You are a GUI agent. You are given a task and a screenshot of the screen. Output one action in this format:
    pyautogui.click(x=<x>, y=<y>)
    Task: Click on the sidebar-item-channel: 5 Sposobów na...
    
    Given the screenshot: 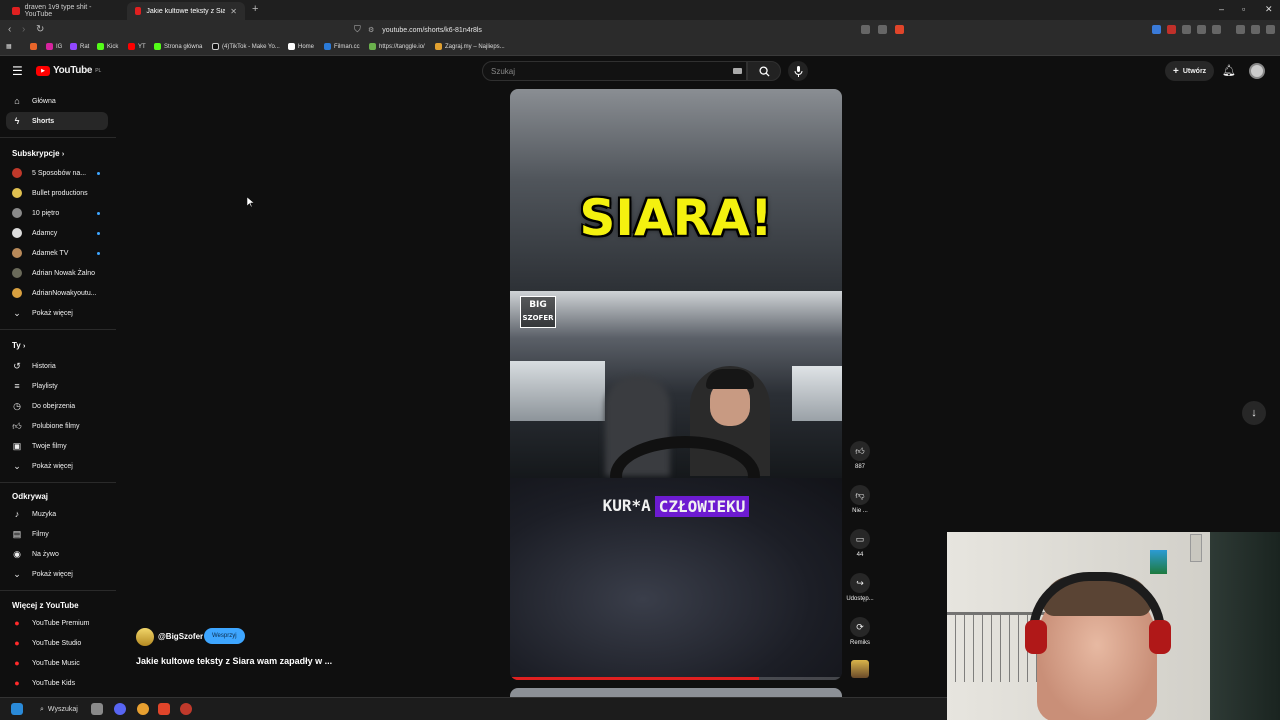 What is the action you would take?
    pyautogui.click(x=57, y=173)
    